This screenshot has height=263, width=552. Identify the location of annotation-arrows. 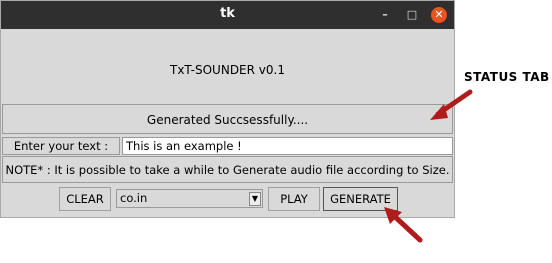
(428, 166).